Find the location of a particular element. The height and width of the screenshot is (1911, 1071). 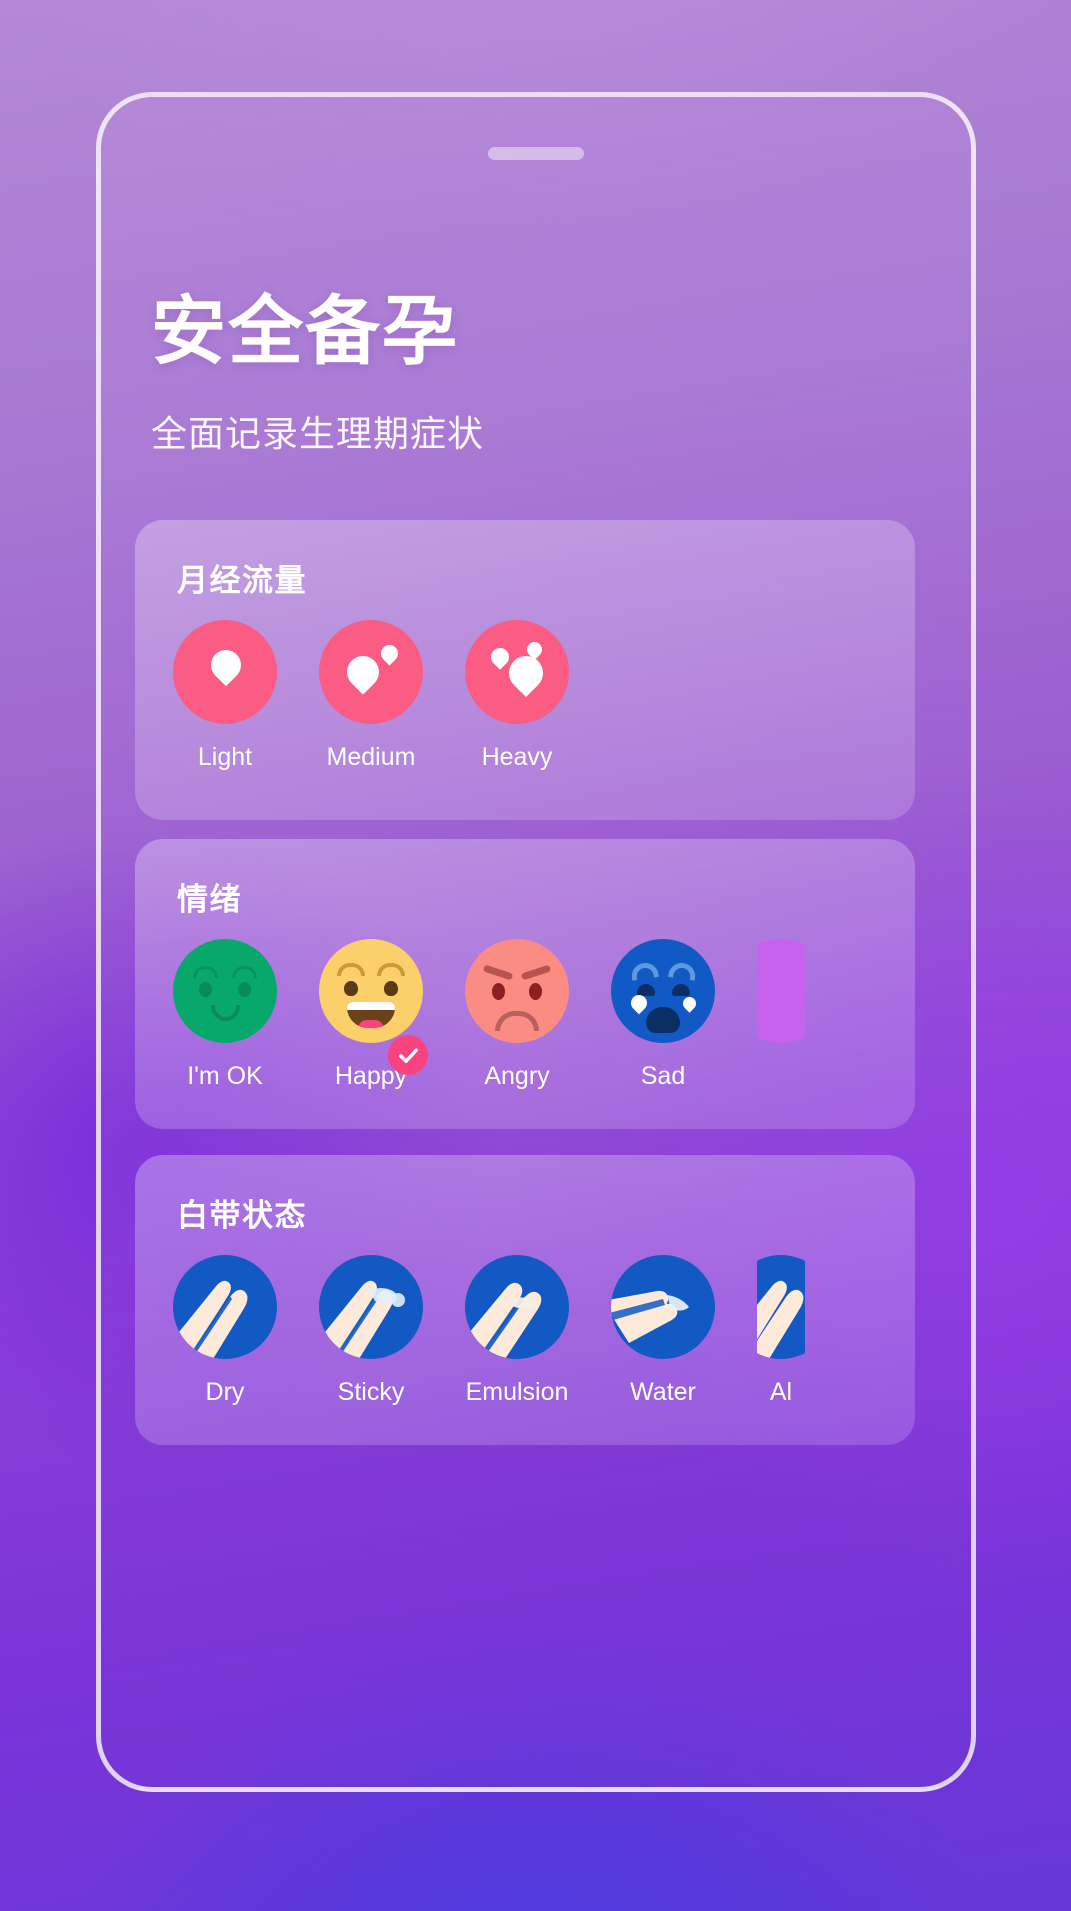

mood-option-label: Sad is located at coordinates (663, 1076).